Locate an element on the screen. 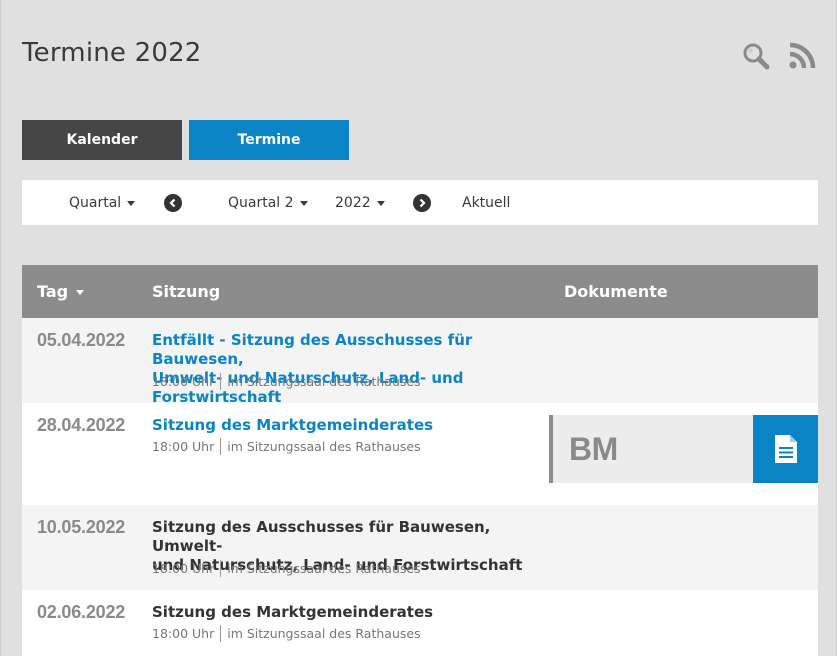 This screenshot has width=837, height=656. sort-down-icon is located at coordinates (80, 292).